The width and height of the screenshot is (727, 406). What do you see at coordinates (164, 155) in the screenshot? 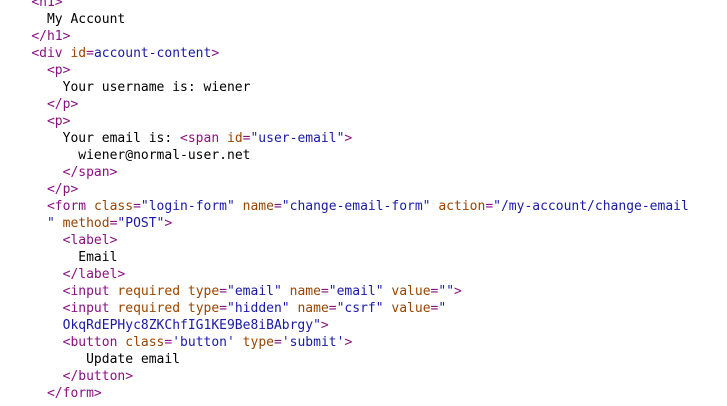
I see `text-content: wiener@normal-user.net` at bounding box center [164, 155].